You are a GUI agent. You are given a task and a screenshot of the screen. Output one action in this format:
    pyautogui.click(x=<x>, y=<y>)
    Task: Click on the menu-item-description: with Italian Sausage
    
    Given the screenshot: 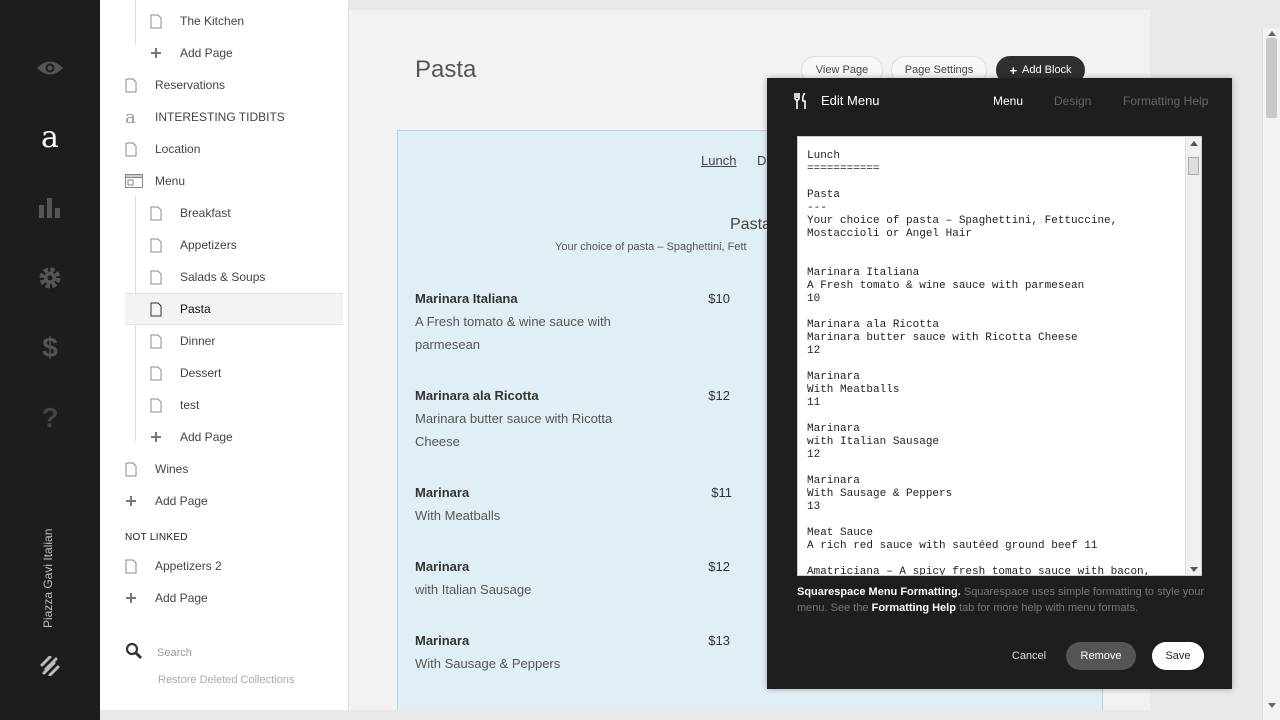 What is the action you would take?
    pyautogui.click(x=473, y=589)
    